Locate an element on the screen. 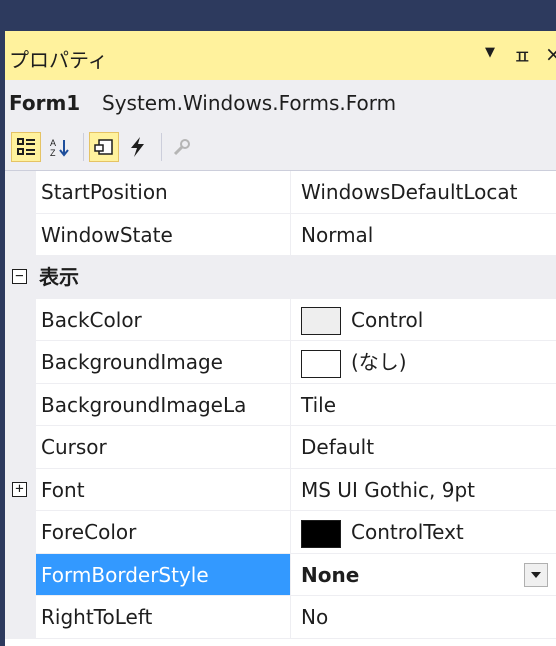 The width and height of the screenshot is (556, 646). events-icon is located at coordinates (138, 147).